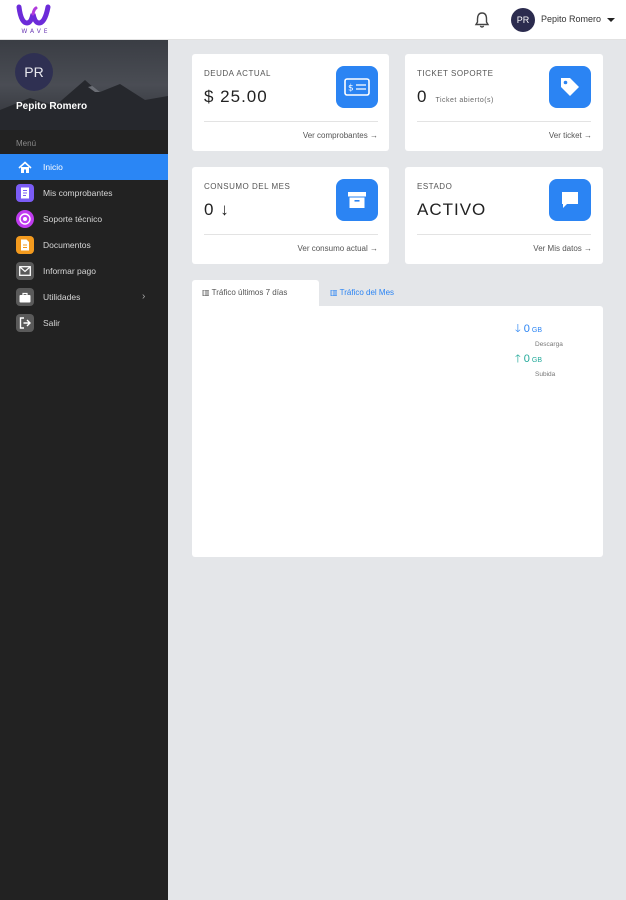  What do you see at coordinates (249, 292) in the screenshot?
I see `tab-label: Tráfico últimos 7 días` at bounding box center [249, 292].